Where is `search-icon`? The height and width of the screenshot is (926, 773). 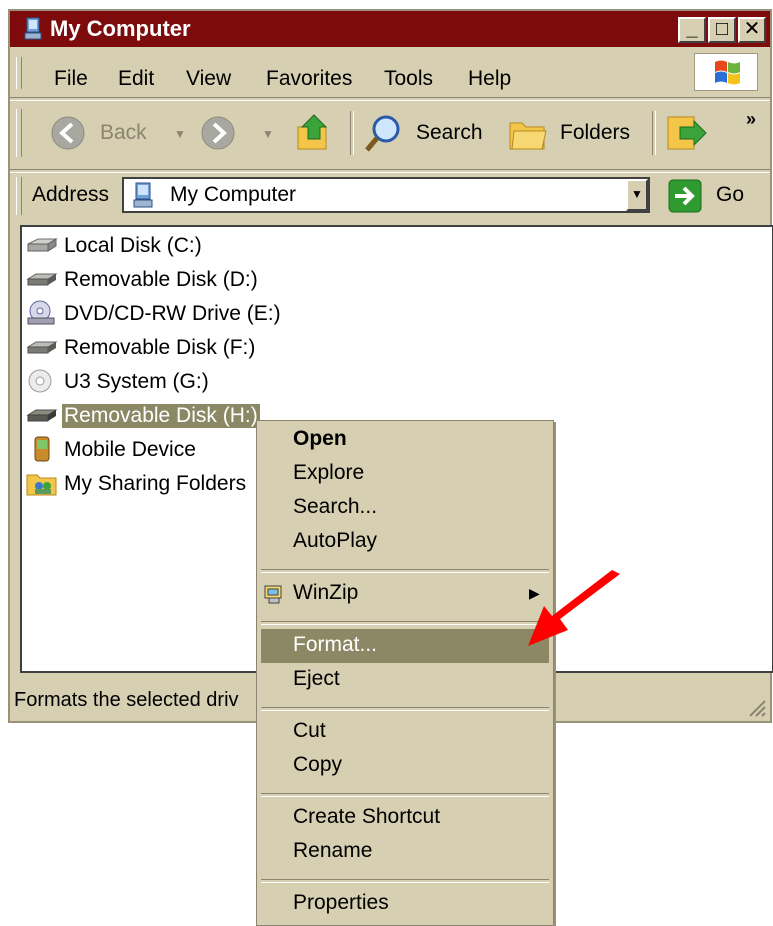
search-icon is located at coordinates (382, 133).